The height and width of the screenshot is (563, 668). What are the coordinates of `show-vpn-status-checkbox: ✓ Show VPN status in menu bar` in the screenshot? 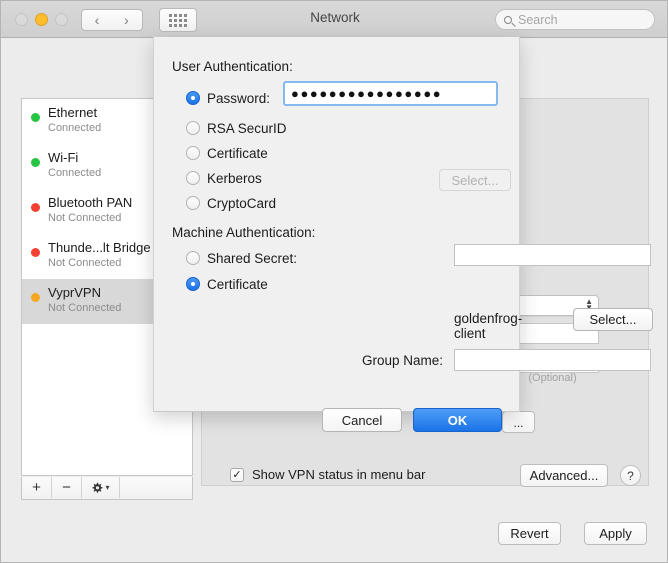 It's located at (327, 474).